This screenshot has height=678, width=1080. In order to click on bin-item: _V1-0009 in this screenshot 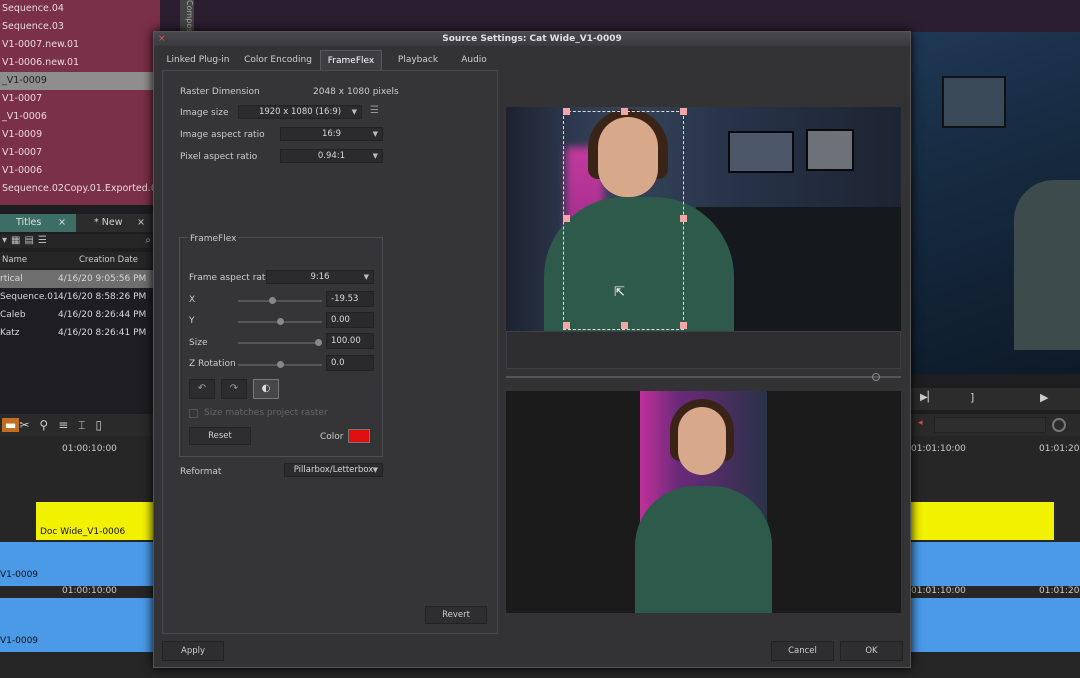, I will do `click(80, 81)`.